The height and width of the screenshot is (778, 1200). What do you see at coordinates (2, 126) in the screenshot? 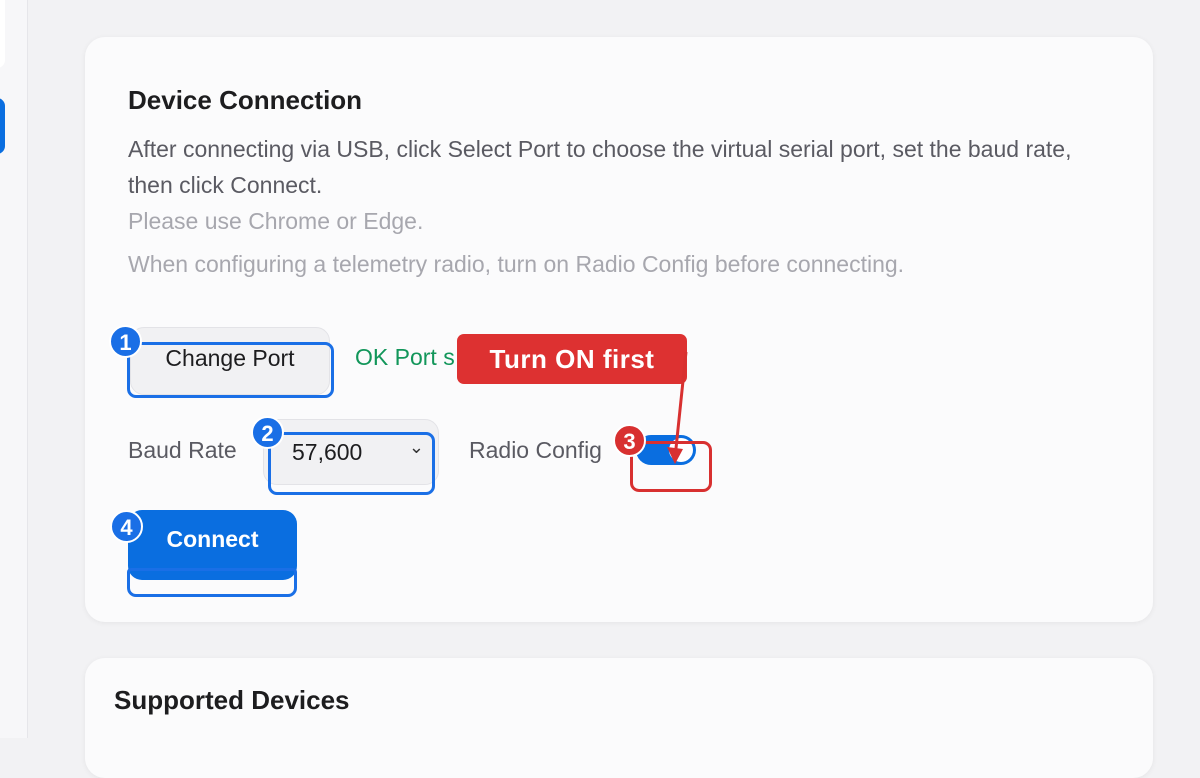
I see `sidebar-item-active` at bounding box center [2, 126].